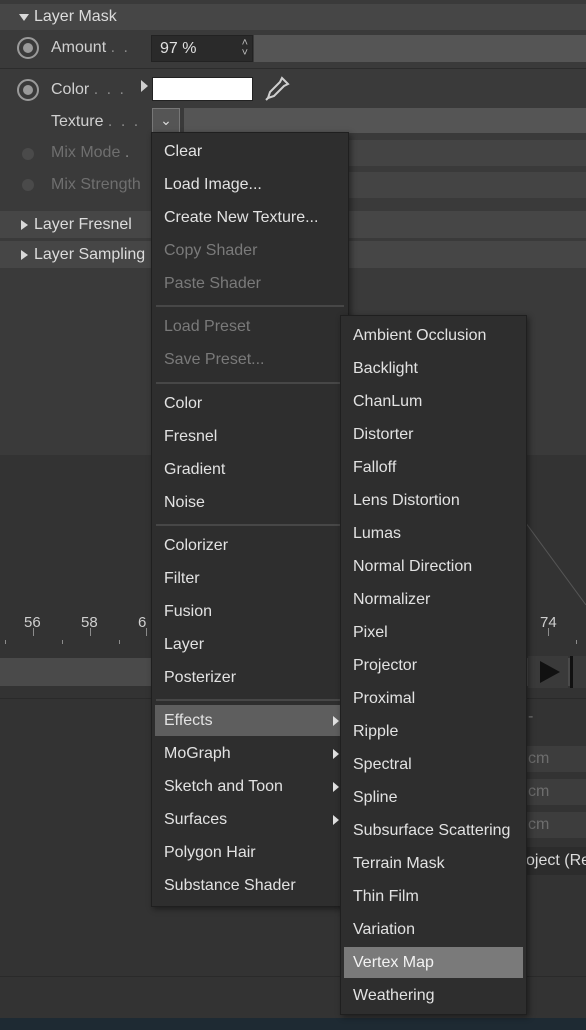 This screenshot has width=586, height=1030. Describe the element at coordinates (433, 929) in the screenshot. I see `submenu-item-variation: Variation` at that location.